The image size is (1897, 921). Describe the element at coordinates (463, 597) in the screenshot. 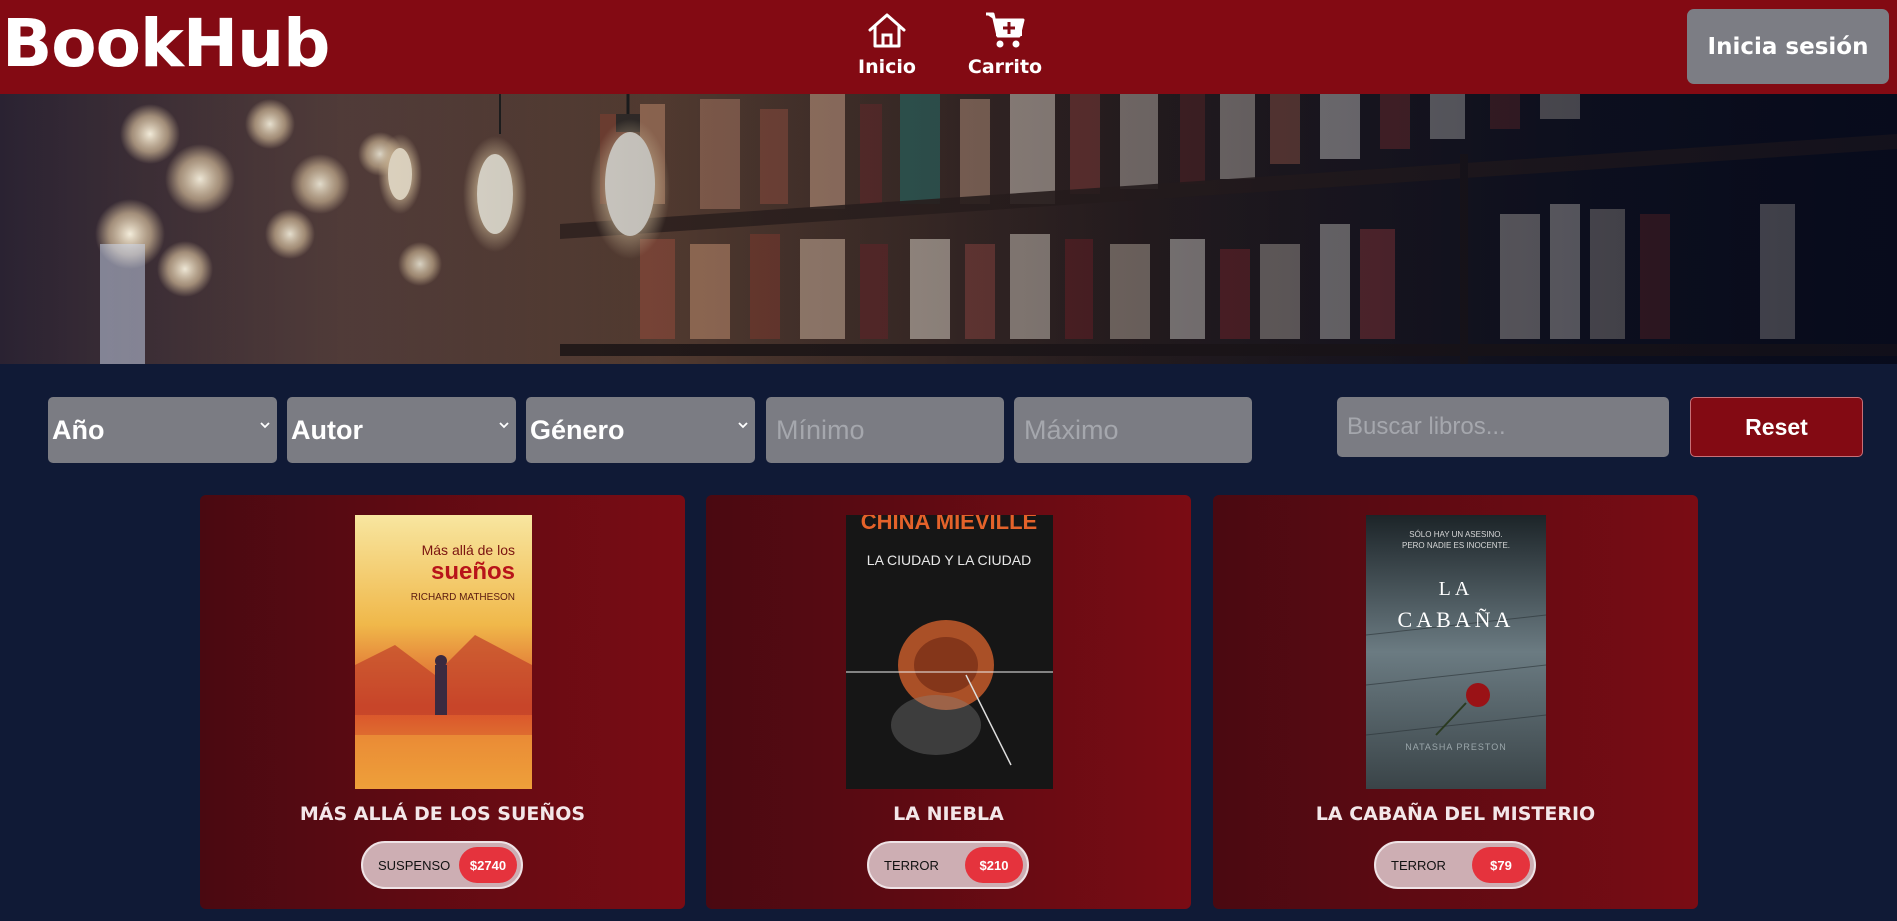

I see `cover-author: RICHARD MATHESON` at that location.